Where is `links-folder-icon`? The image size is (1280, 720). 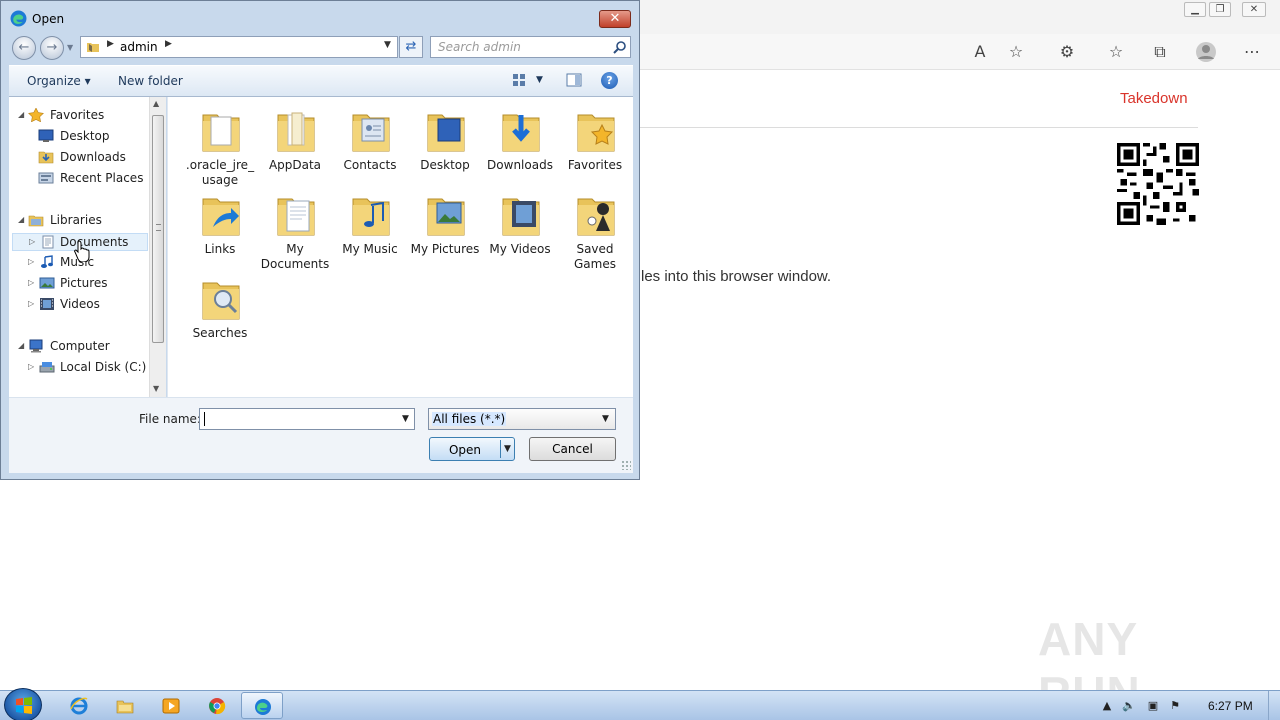 links-folder-icon is located at coordinates (221, 215).